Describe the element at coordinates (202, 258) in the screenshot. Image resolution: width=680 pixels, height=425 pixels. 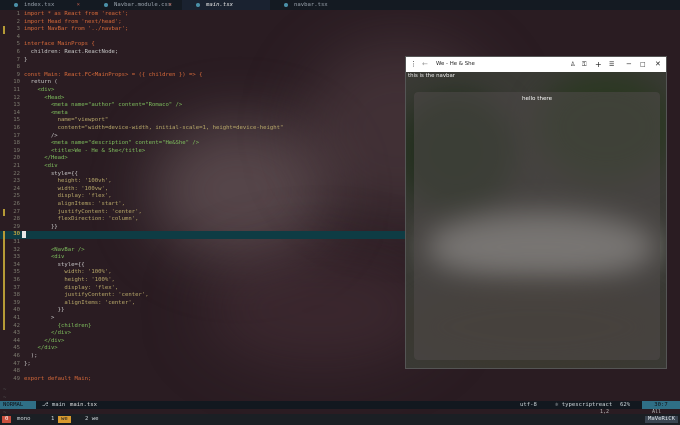
I see `code-line: 33 <div` at that location.